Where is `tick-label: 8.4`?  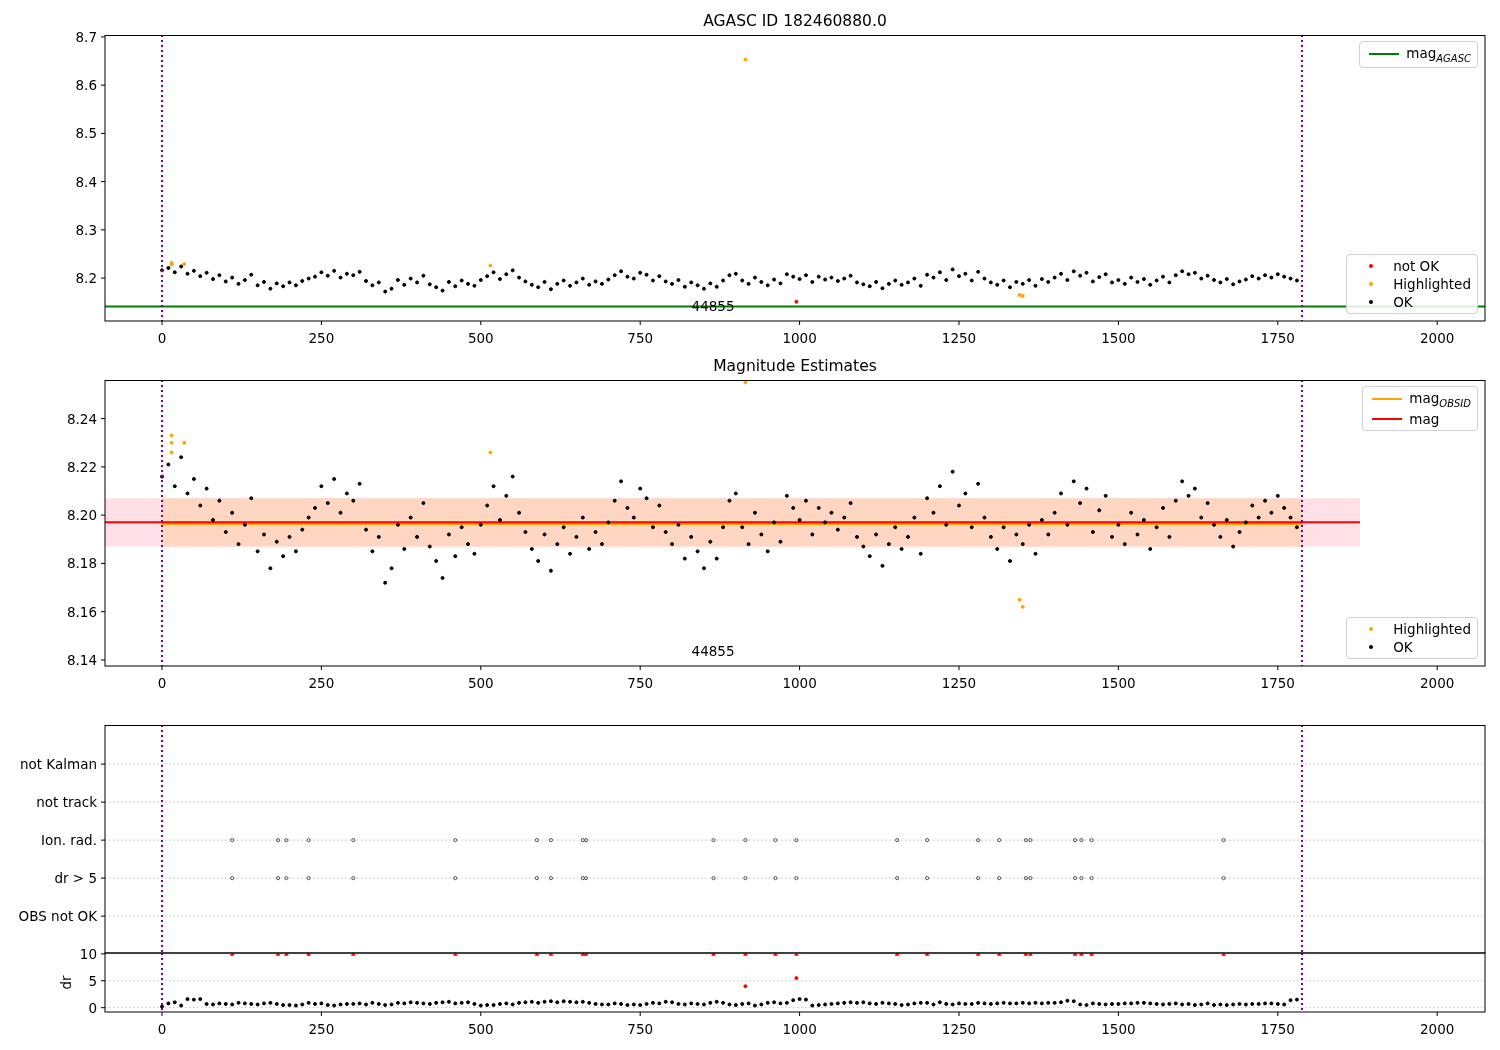
tick-label: 8.4 is located at coordinates (86, 181).